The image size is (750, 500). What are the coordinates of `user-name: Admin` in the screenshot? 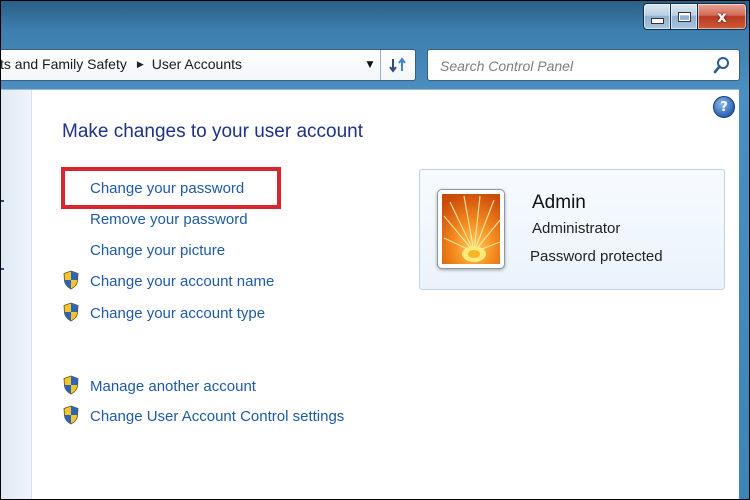 It's located at (559, 202).